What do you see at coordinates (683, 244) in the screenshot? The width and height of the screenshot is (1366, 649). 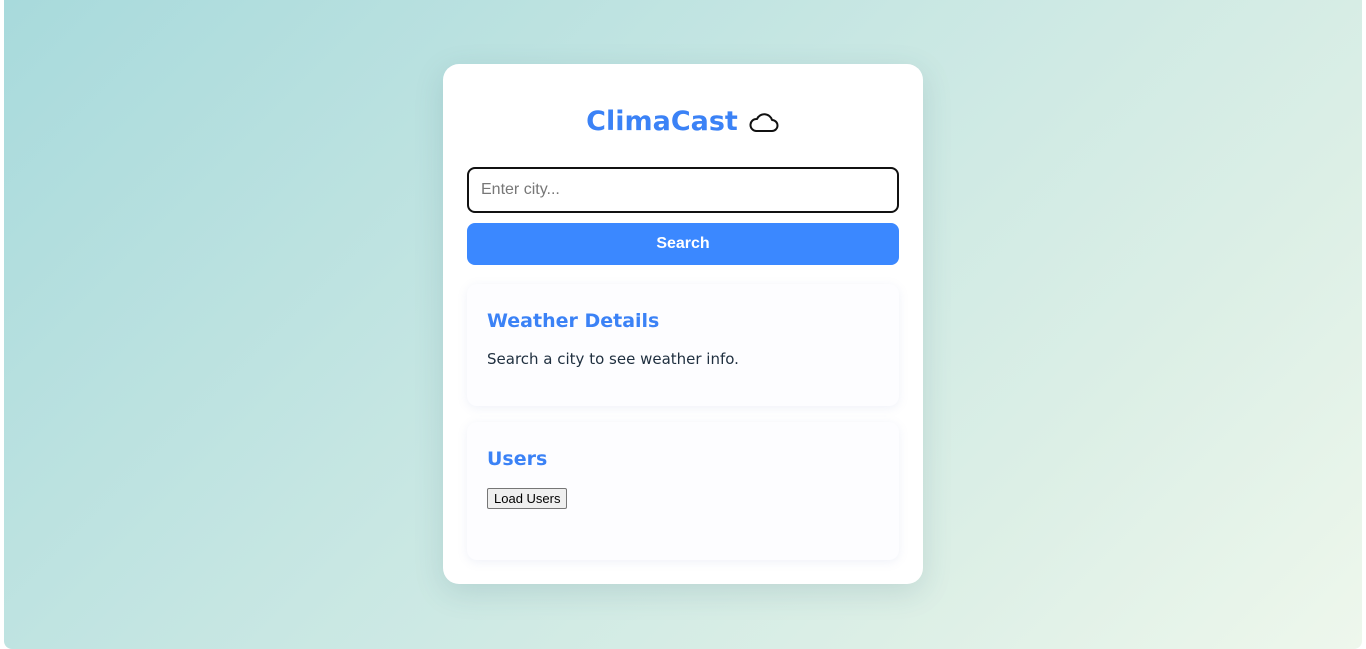 I see `search-button: Search` at bounding box center [683, 244].